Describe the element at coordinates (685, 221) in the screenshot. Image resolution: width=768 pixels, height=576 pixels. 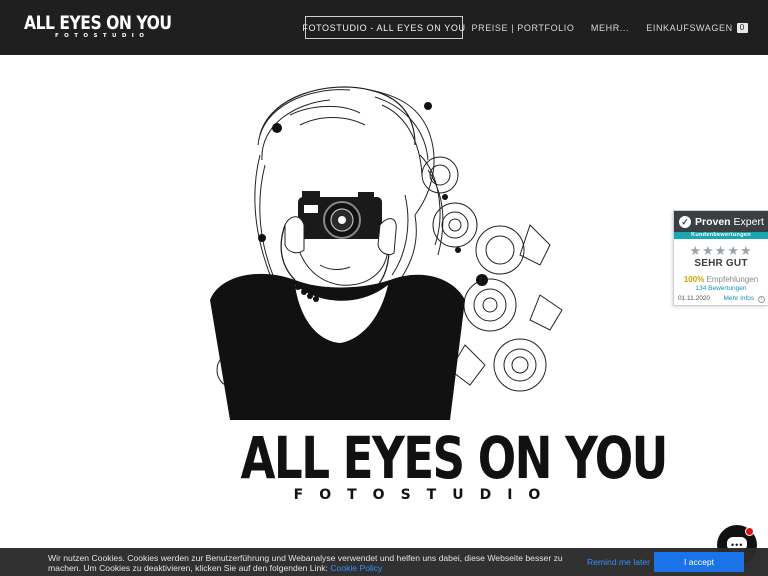
I see `proven-expert-logo-icon: ✓` at that location.